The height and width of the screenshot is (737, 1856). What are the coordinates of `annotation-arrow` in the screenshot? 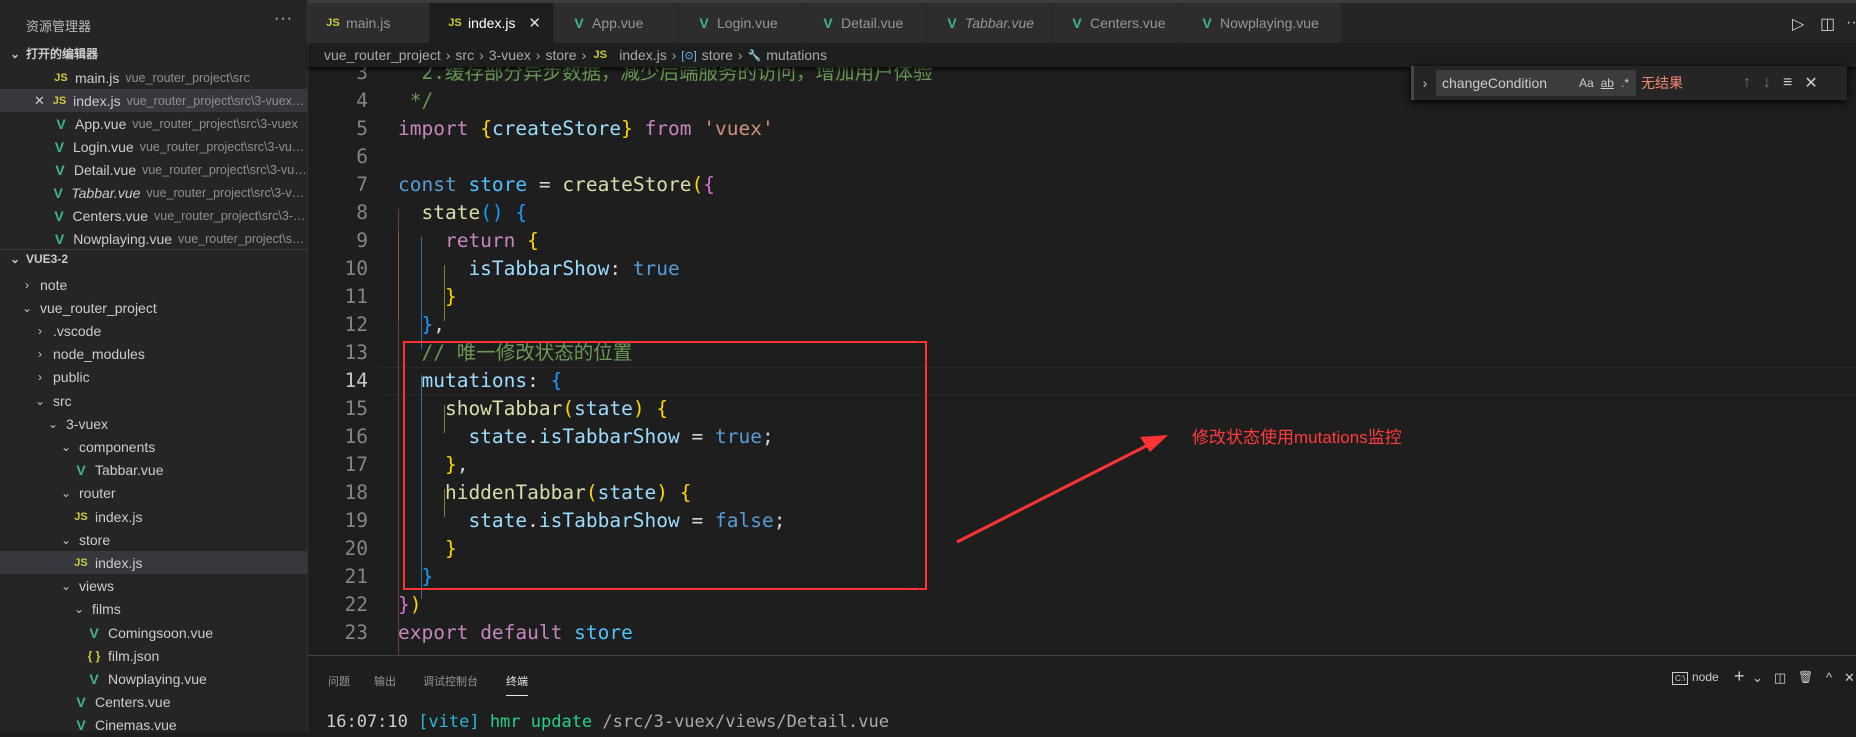 It's located at (1062, 489).